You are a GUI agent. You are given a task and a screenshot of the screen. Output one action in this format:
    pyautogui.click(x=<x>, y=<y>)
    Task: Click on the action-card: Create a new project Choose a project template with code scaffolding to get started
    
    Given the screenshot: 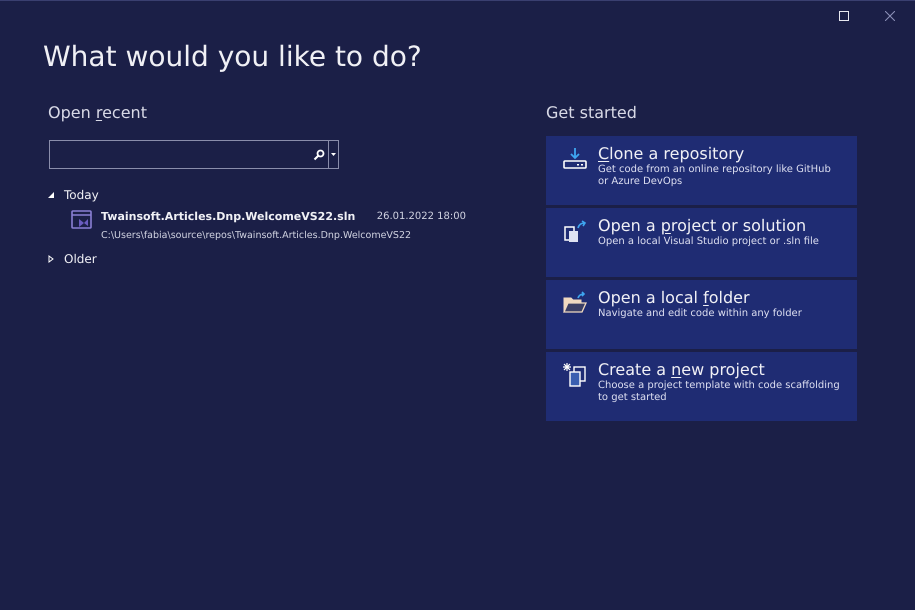 What is the action you would take?
    pyautogui.click(x=701, y=386)
    